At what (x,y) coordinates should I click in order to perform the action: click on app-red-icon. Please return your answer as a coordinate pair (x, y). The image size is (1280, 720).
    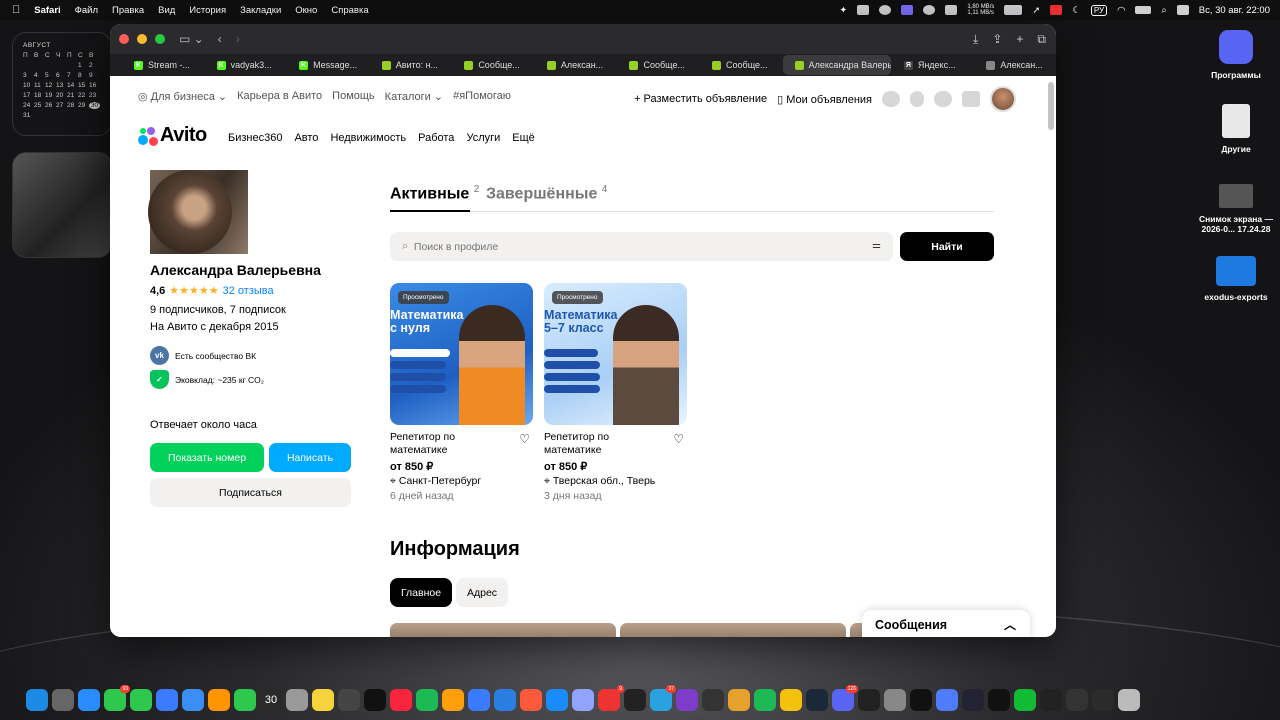
    Looking at the image, I should click on (1056, 10).